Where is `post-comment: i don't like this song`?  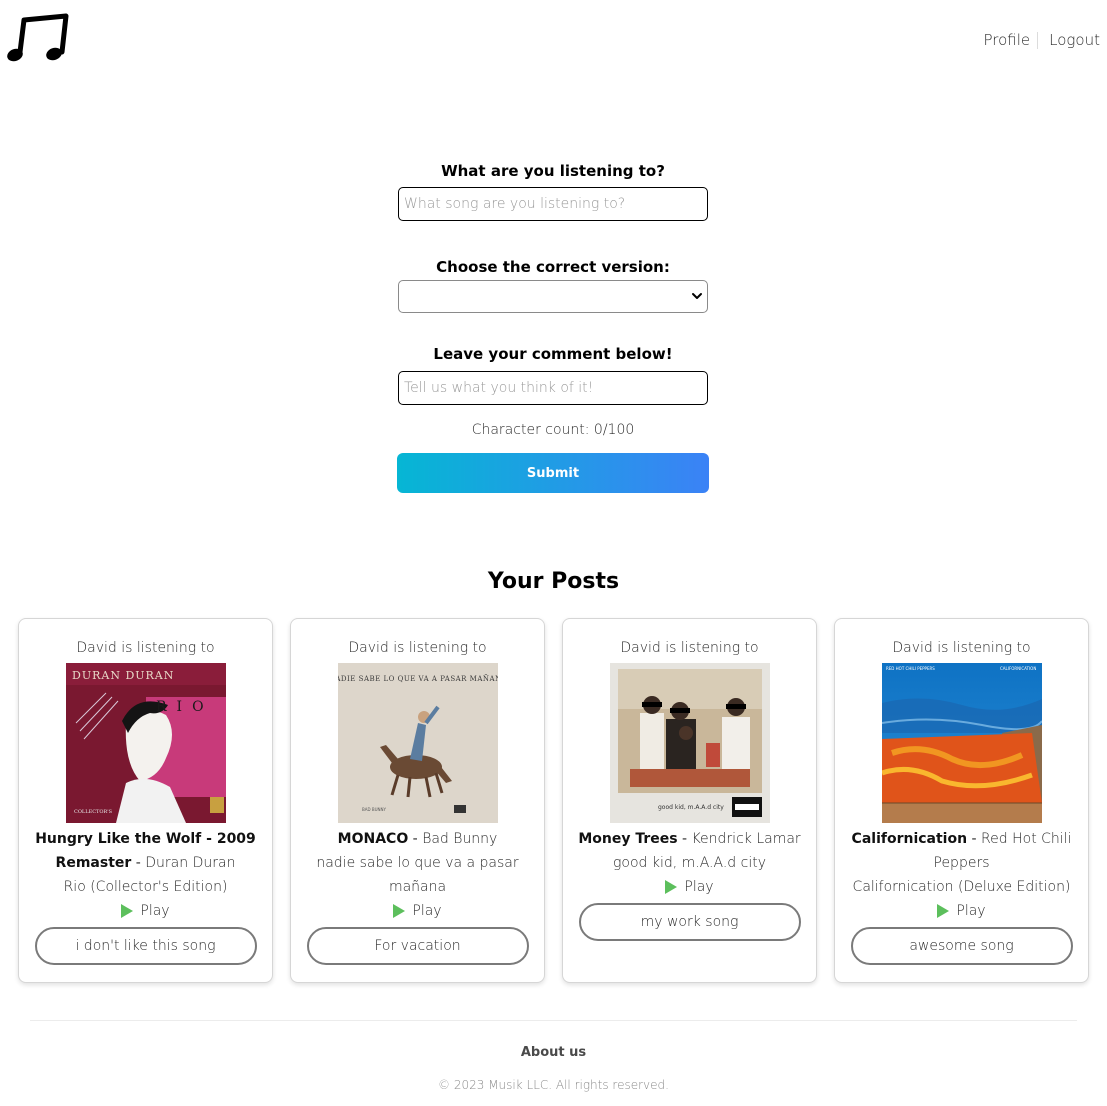 post-comment: i don't like this song is located at coordinates (145, 946).